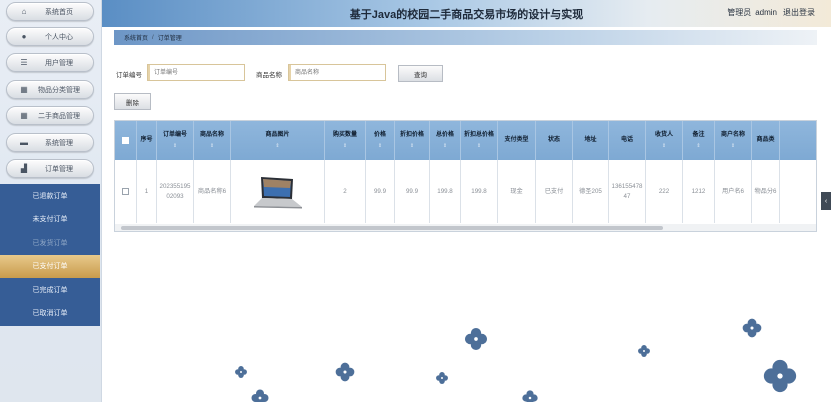 The image size is (831, 402). Describe the element at coordinates (277, 134) in the screenshot. I see `column-header-label: 商品图片` at that location.